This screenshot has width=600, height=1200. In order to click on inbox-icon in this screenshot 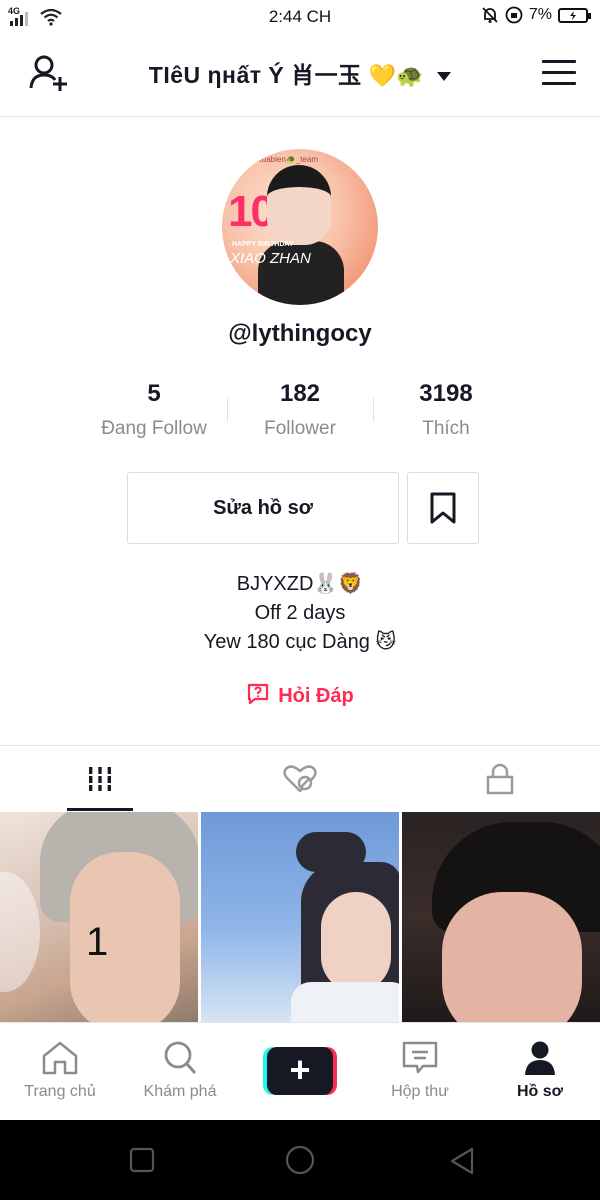, I will do `click(420, 1057)`.